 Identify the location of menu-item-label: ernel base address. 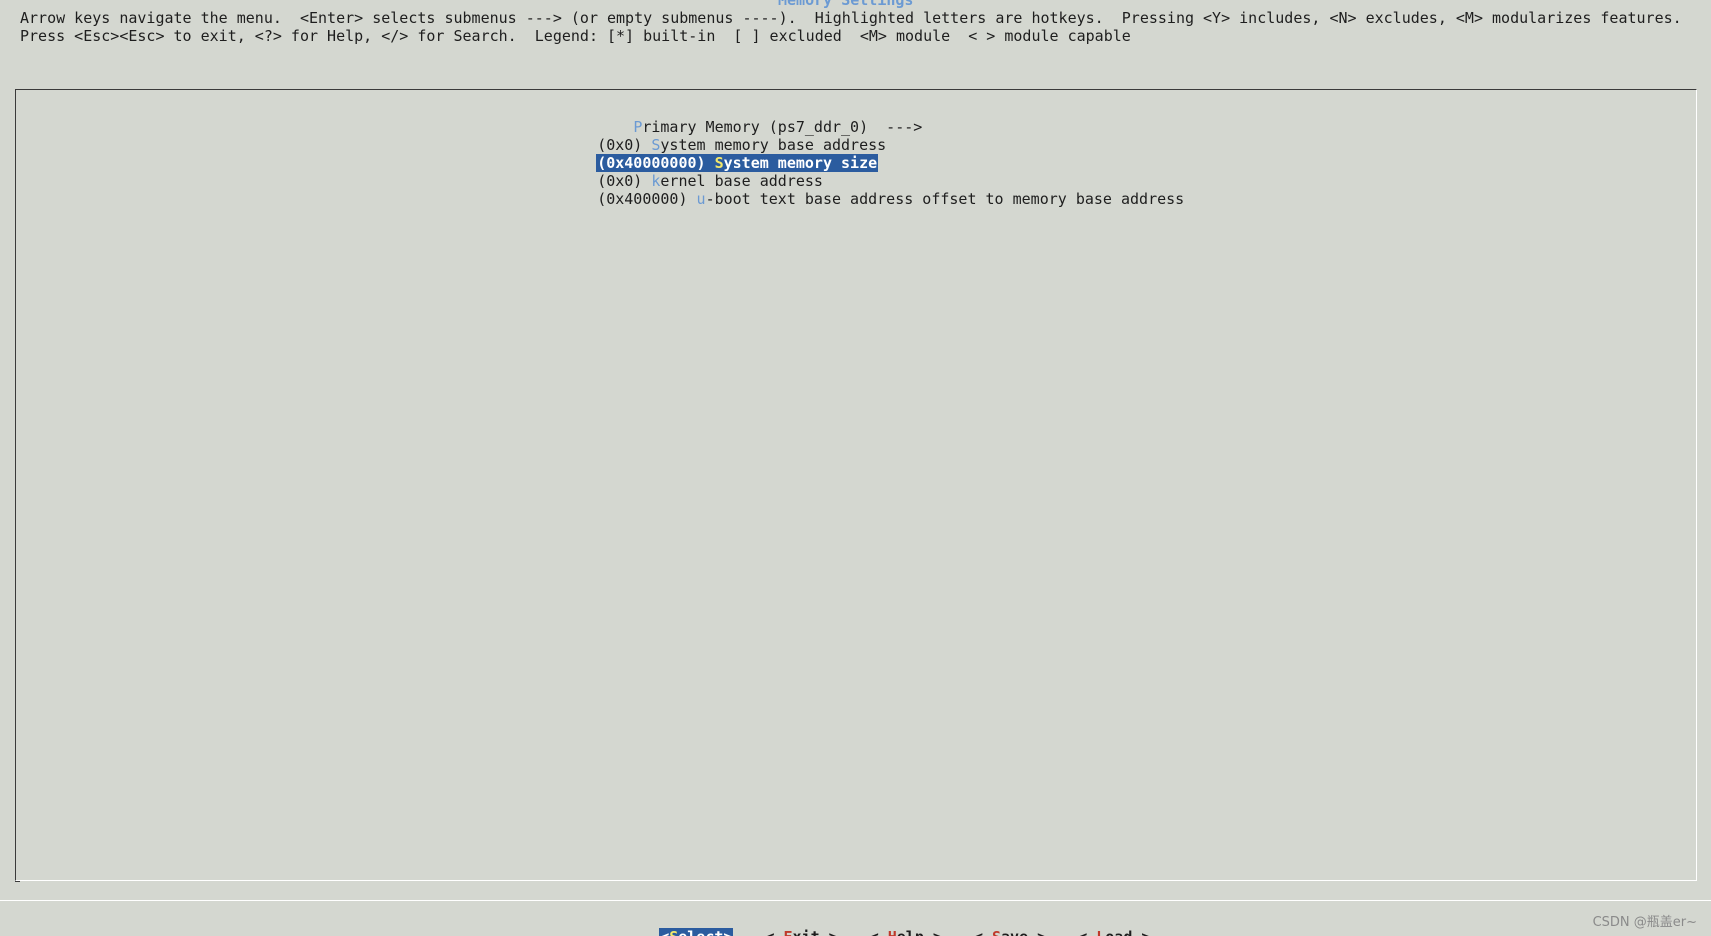
(741, 181).